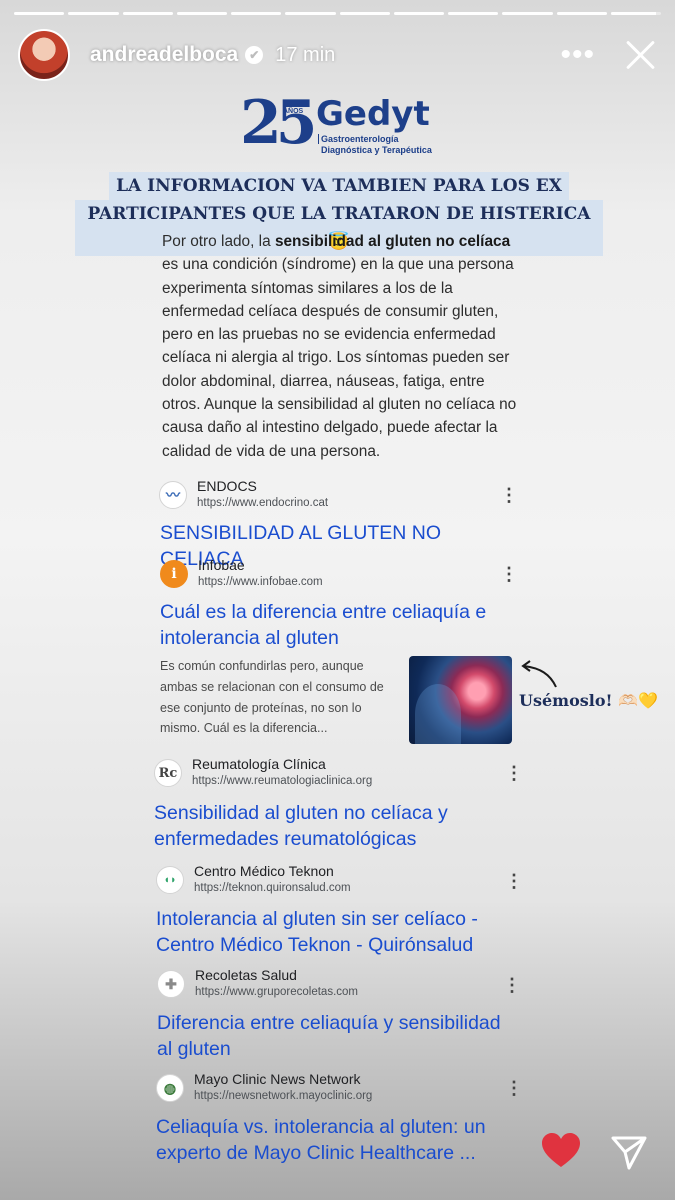 This screenshot has width=675, height=1200. Describe the element at coordinates (460, 700) in the screenshot. I see `brain-thumbnail-image` at that location.